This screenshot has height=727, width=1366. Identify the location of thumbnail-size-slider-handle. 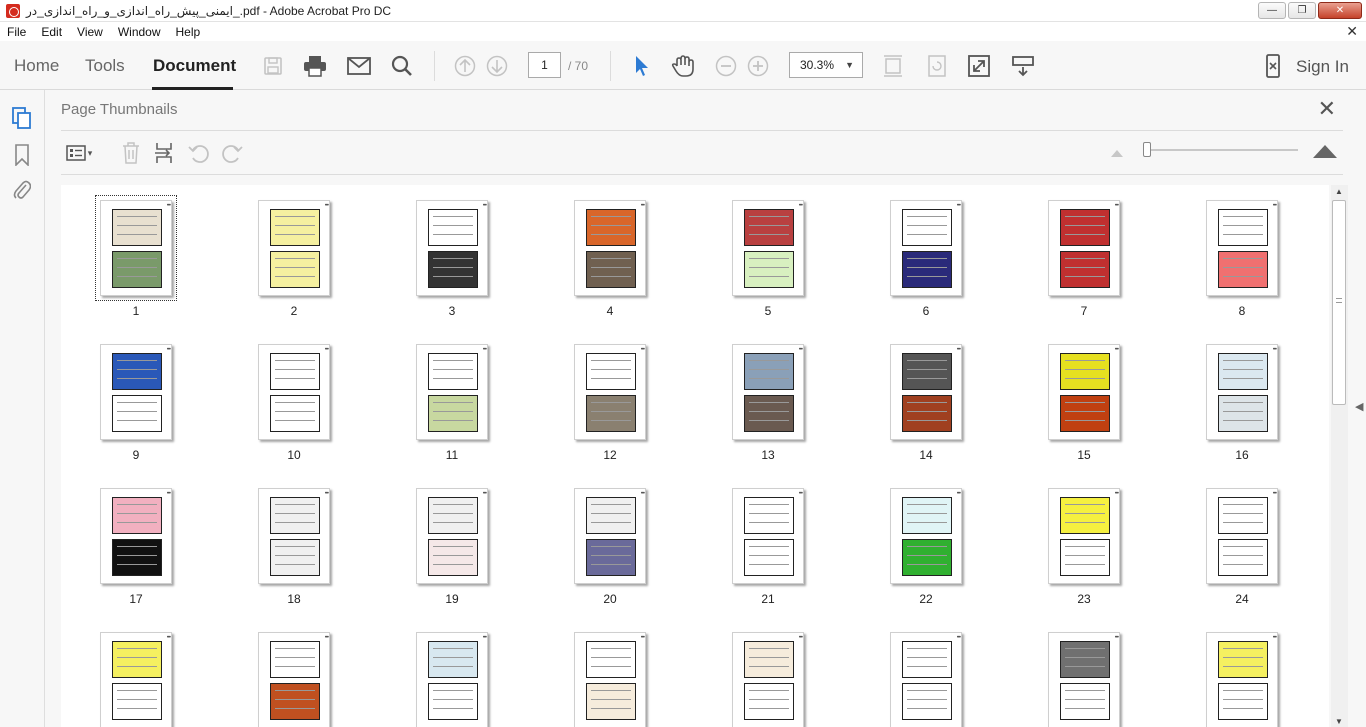
(1147, 149).